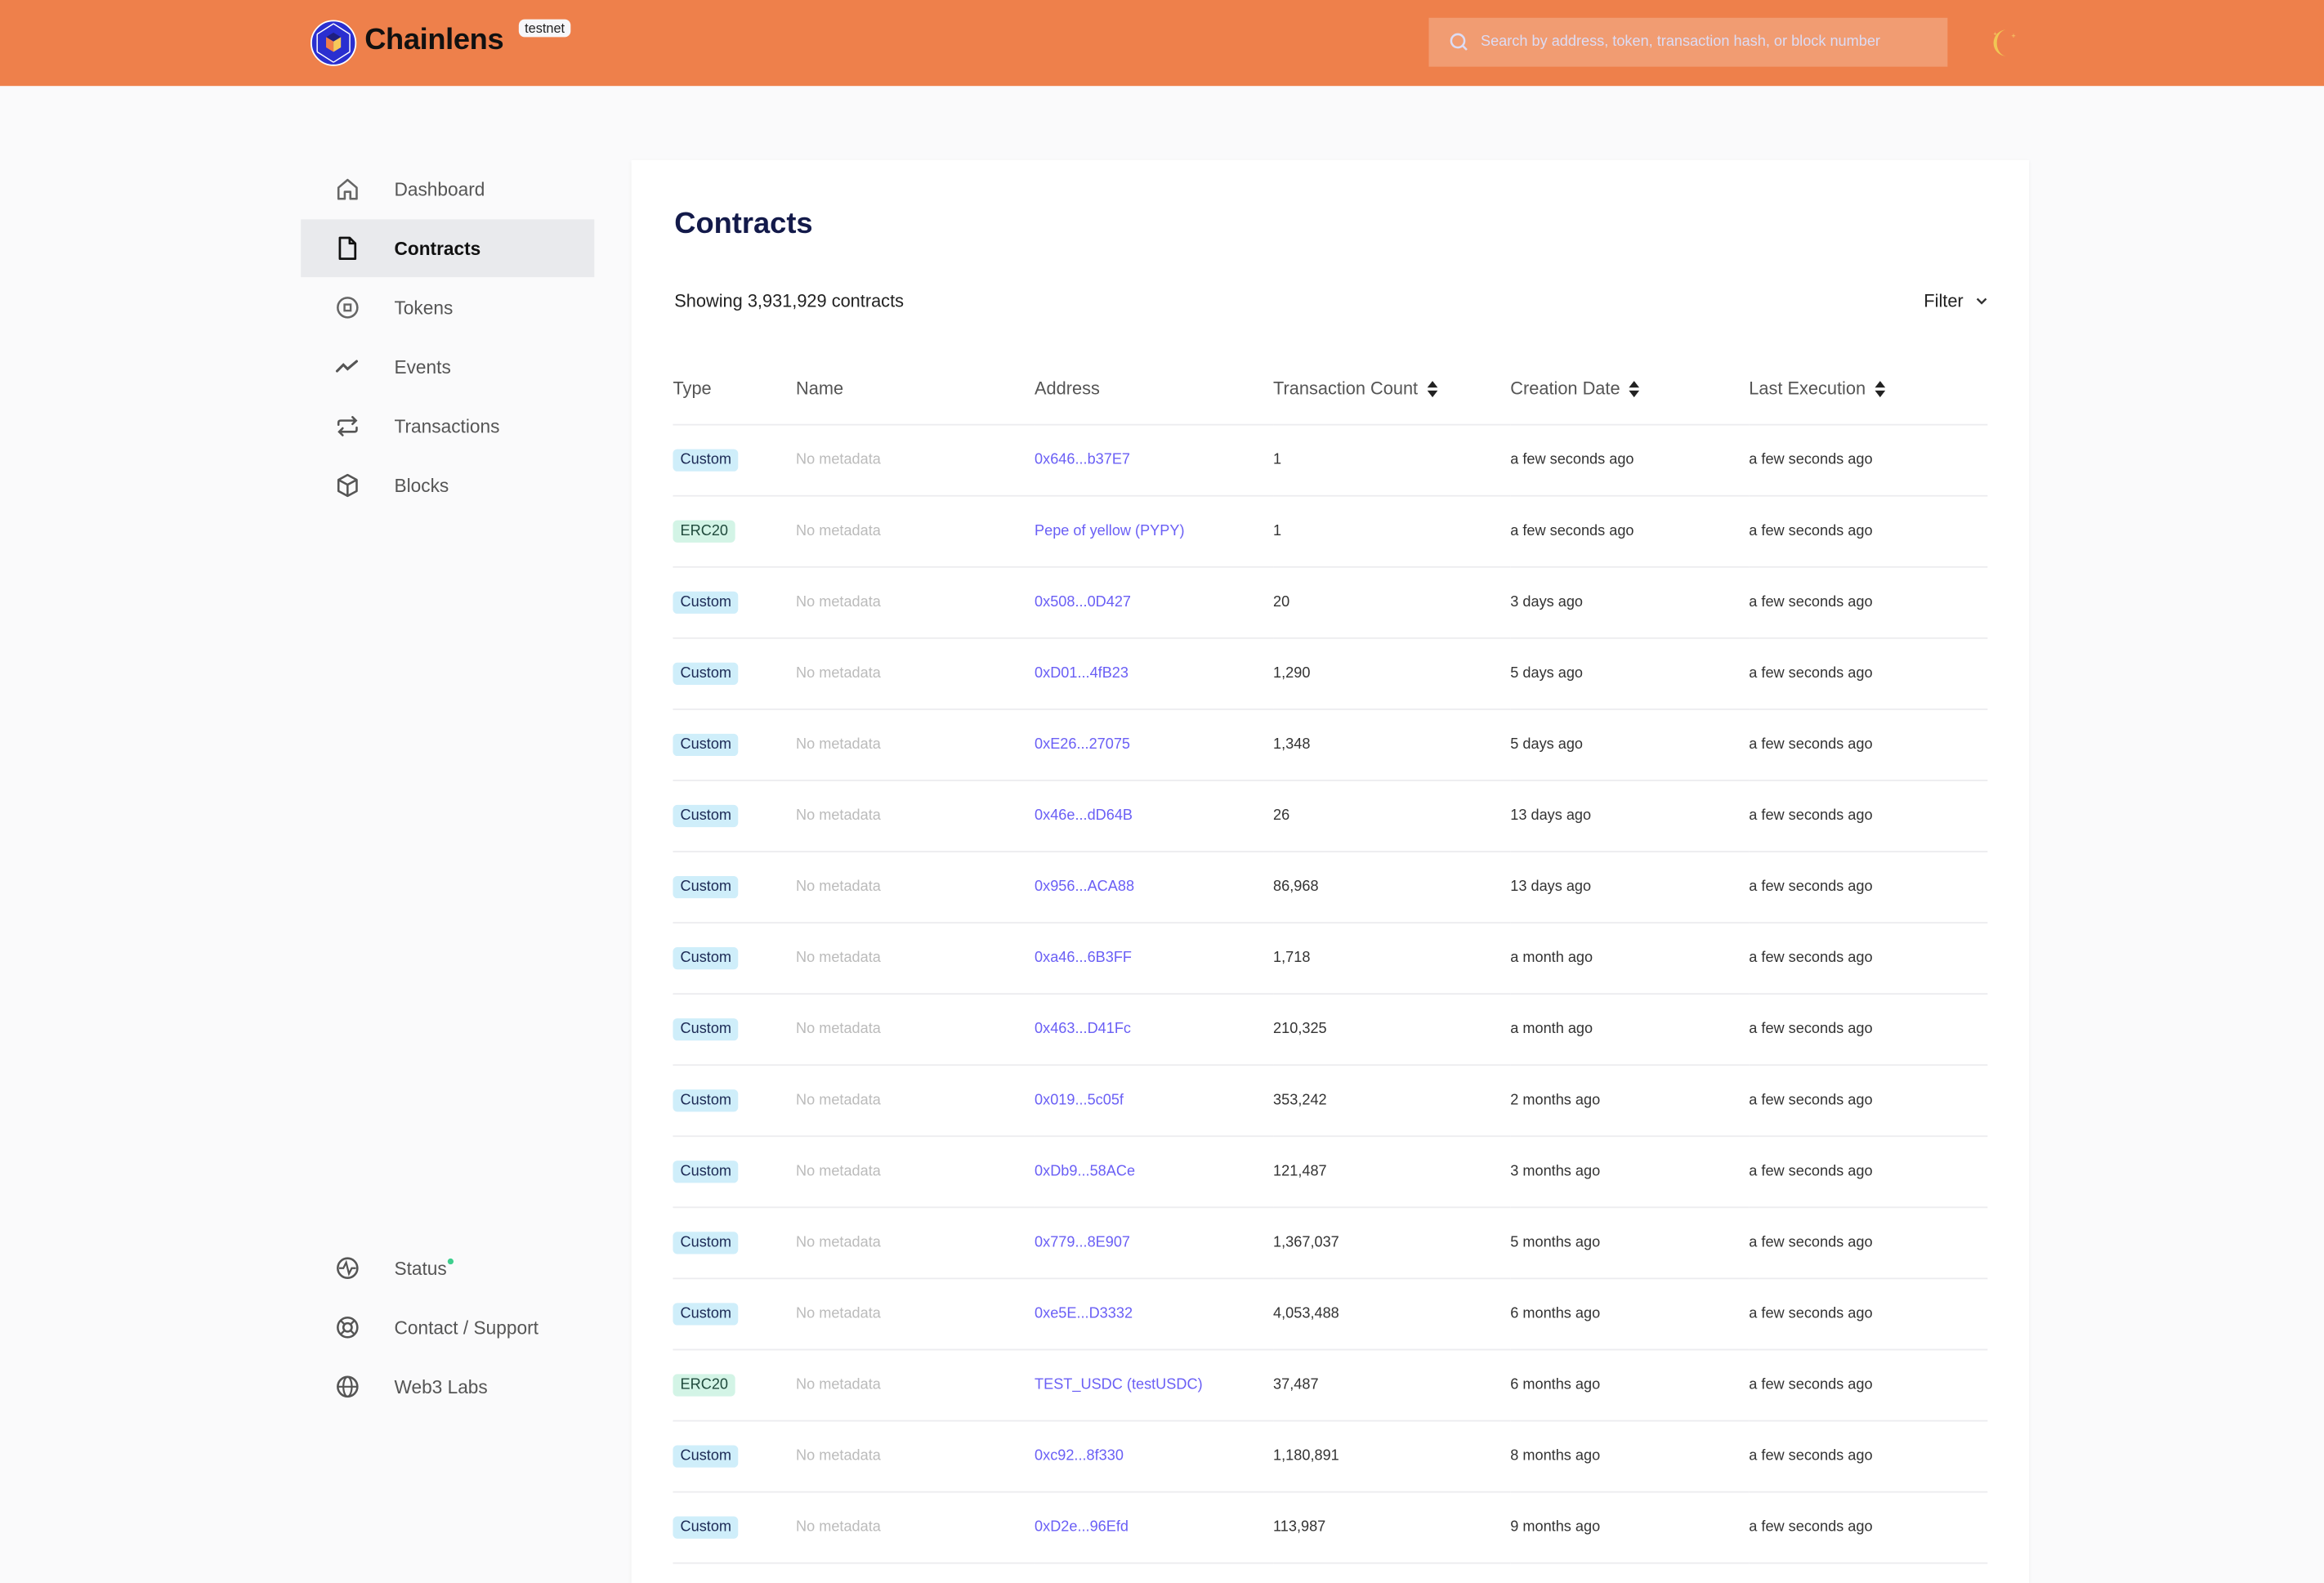  I want to click on search-icon, so click(1459, 42).